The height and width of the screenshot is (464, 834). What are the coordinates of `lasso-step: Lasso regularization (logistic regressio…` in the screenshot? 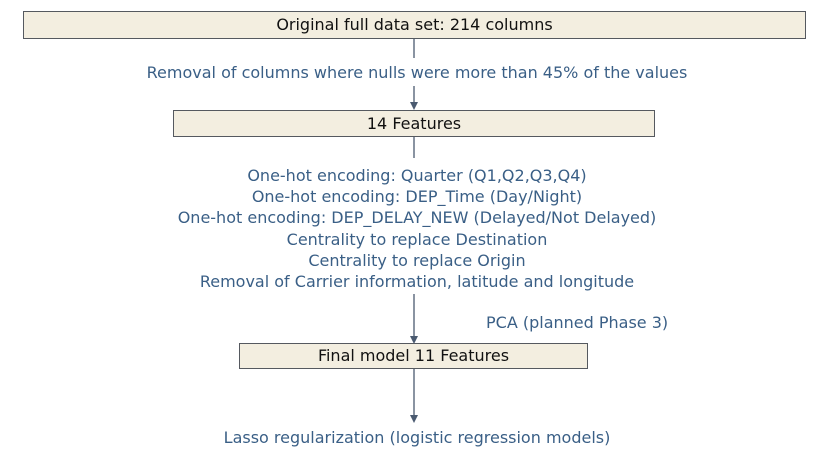 It's located at (417, 437).